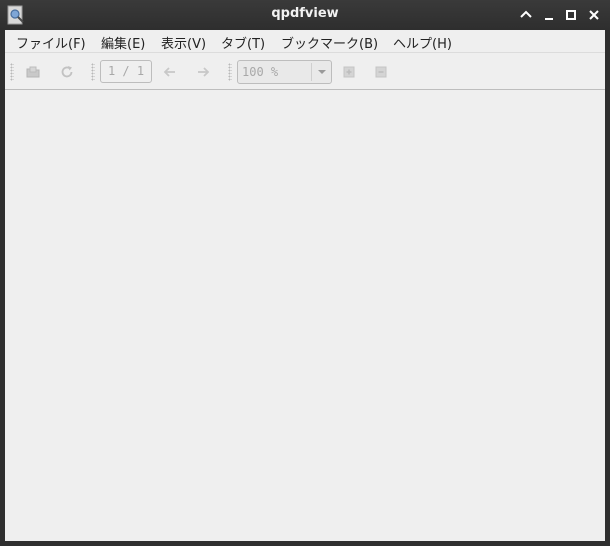  What do you see at coordinates (571, 15) in the screenshot?
I see `maximize-icon` at bounding box center [571, 15].